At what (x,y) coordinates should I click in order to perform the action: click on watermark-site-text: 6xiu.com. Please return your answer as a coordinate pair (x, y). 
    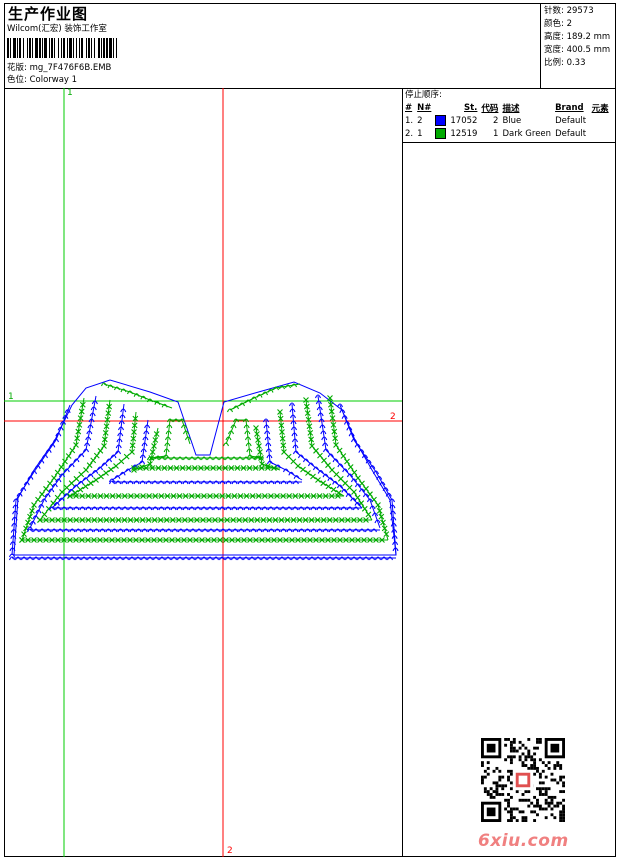
    Looking at the image, I should click on (523, 841).